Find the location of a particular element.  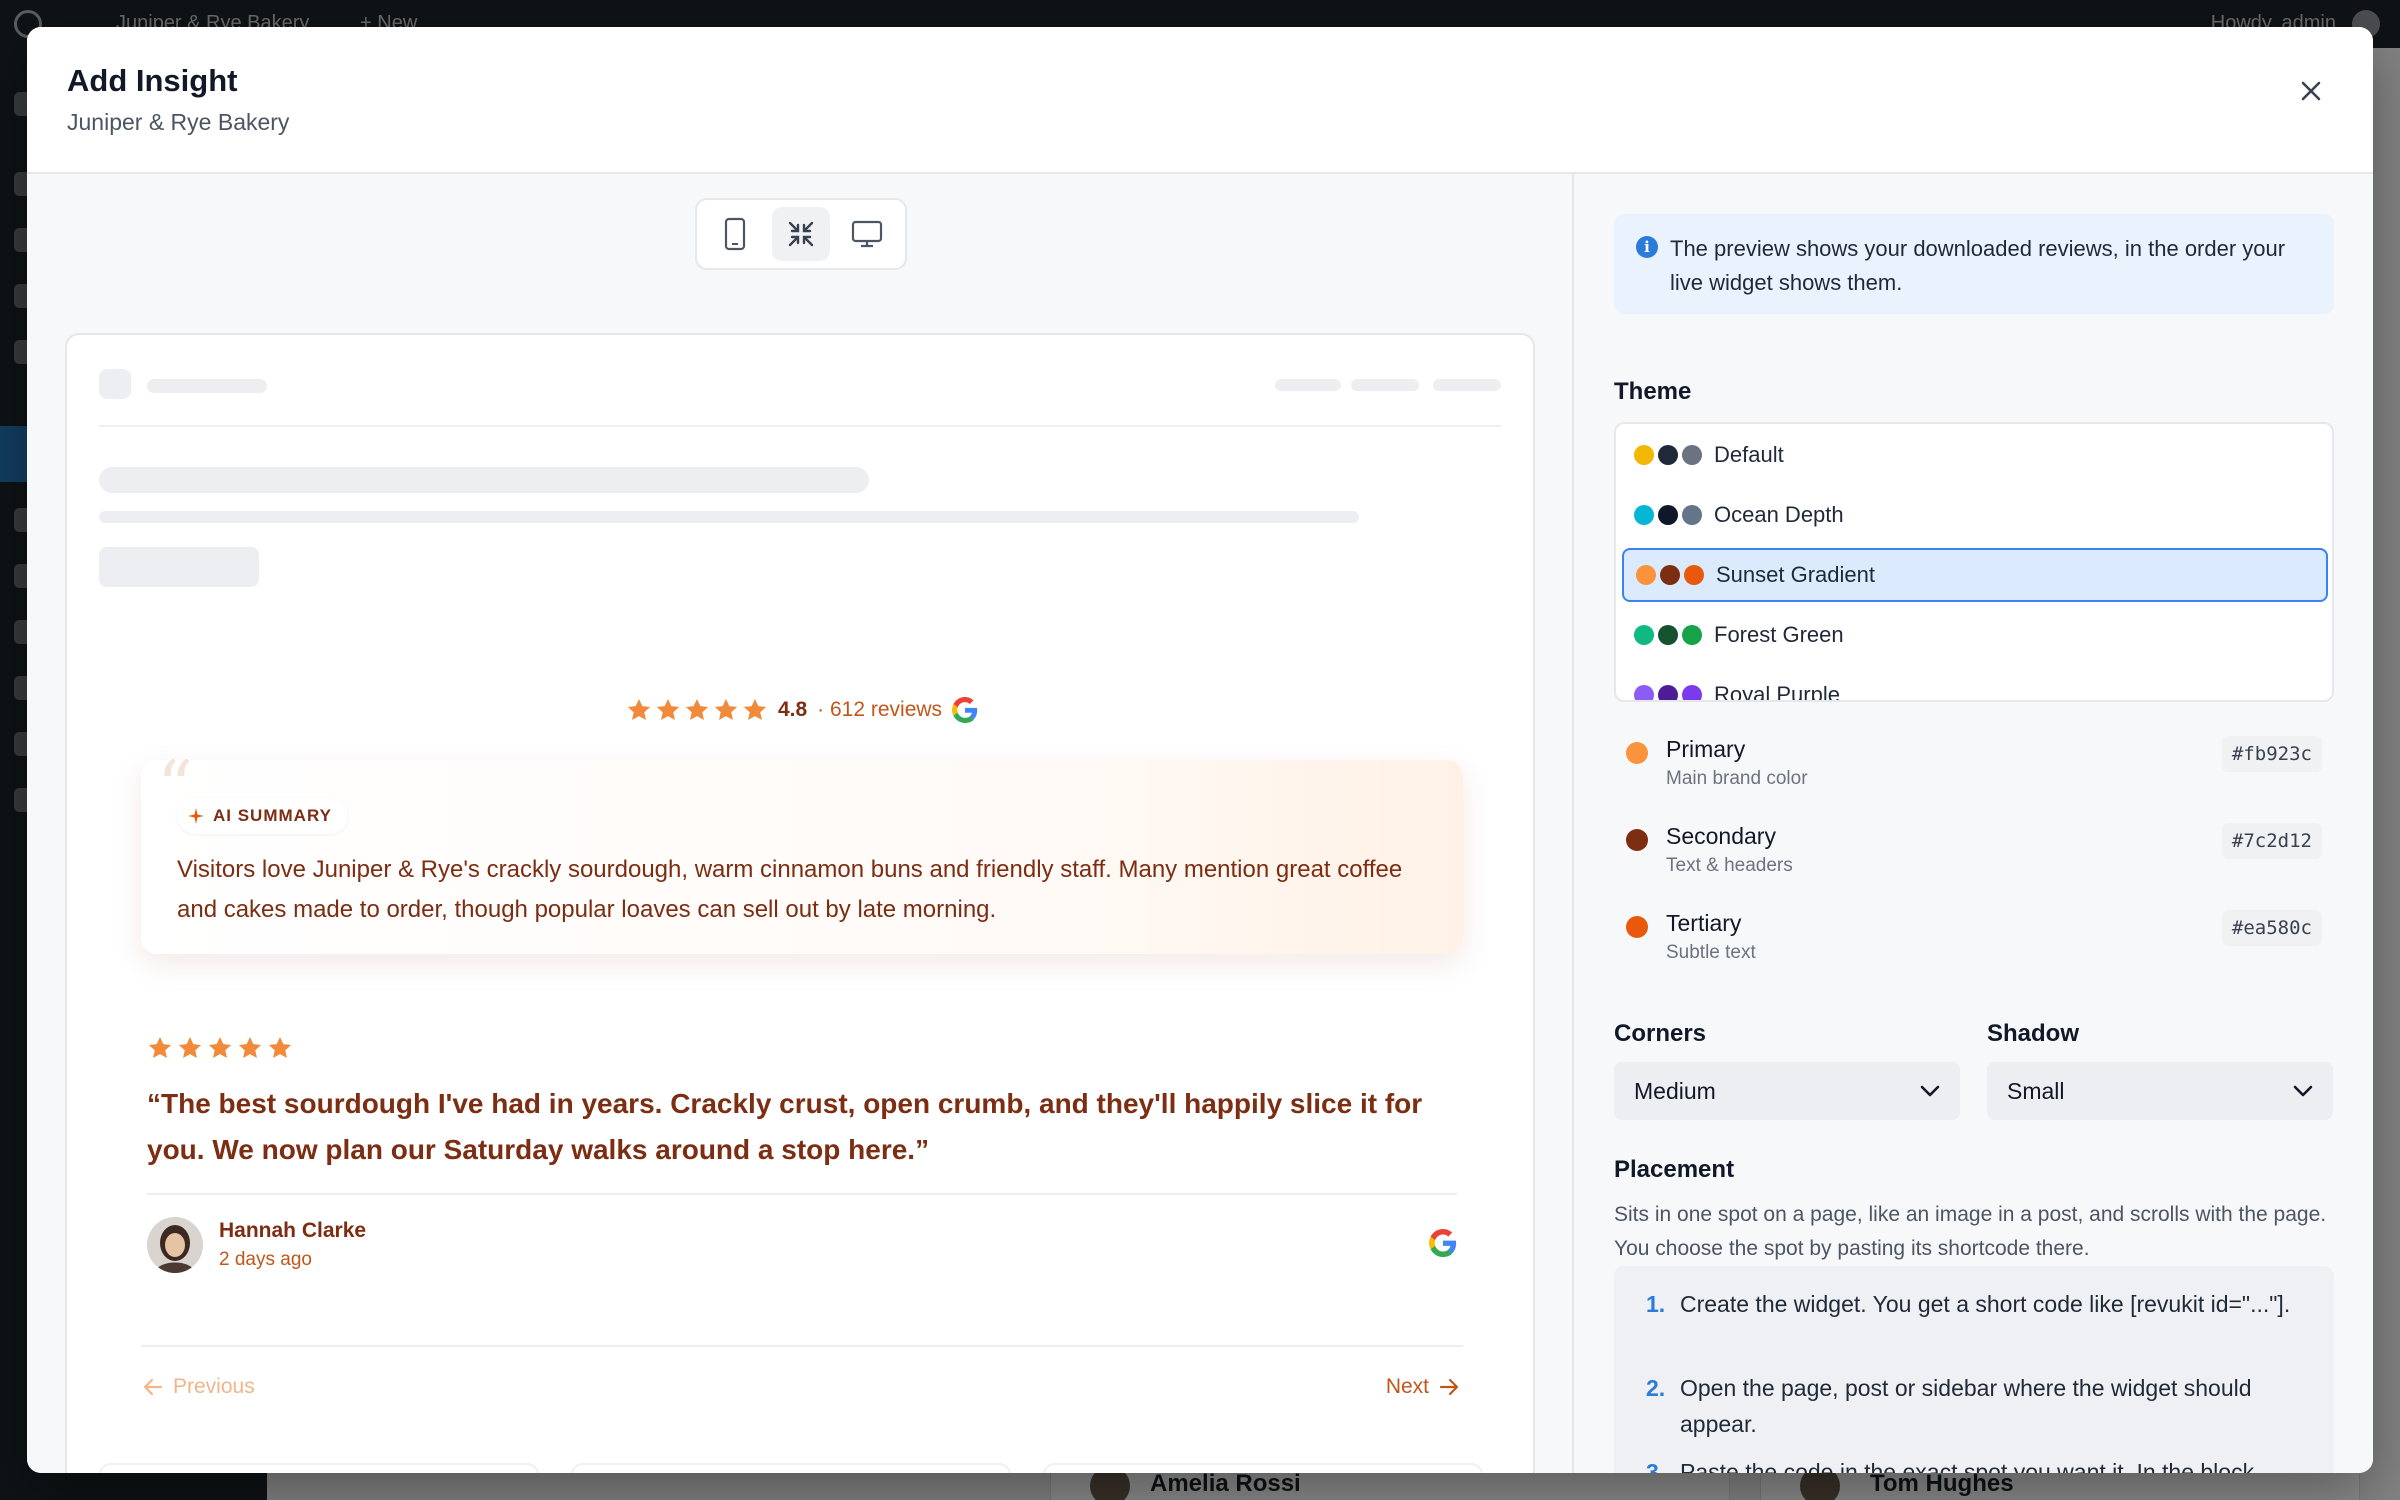

device-toggle is located at coordinates (801, 234).